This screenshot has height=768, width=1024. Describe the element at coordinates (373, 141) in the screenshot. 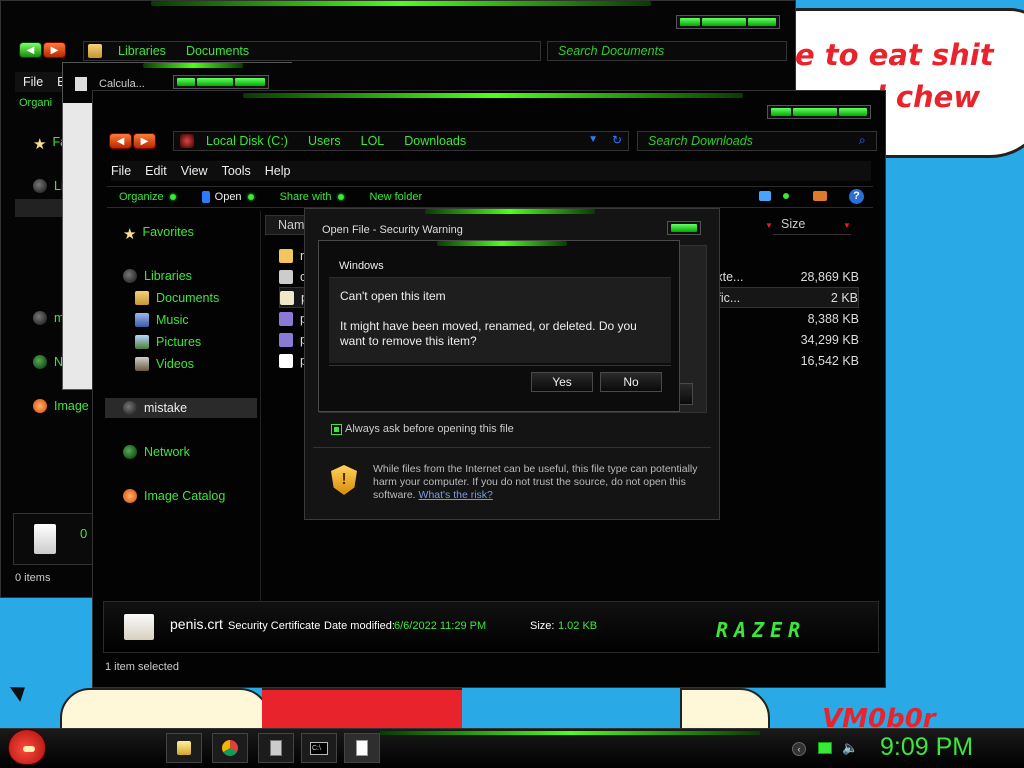

I see `crumb-lol: LOL` at that location.